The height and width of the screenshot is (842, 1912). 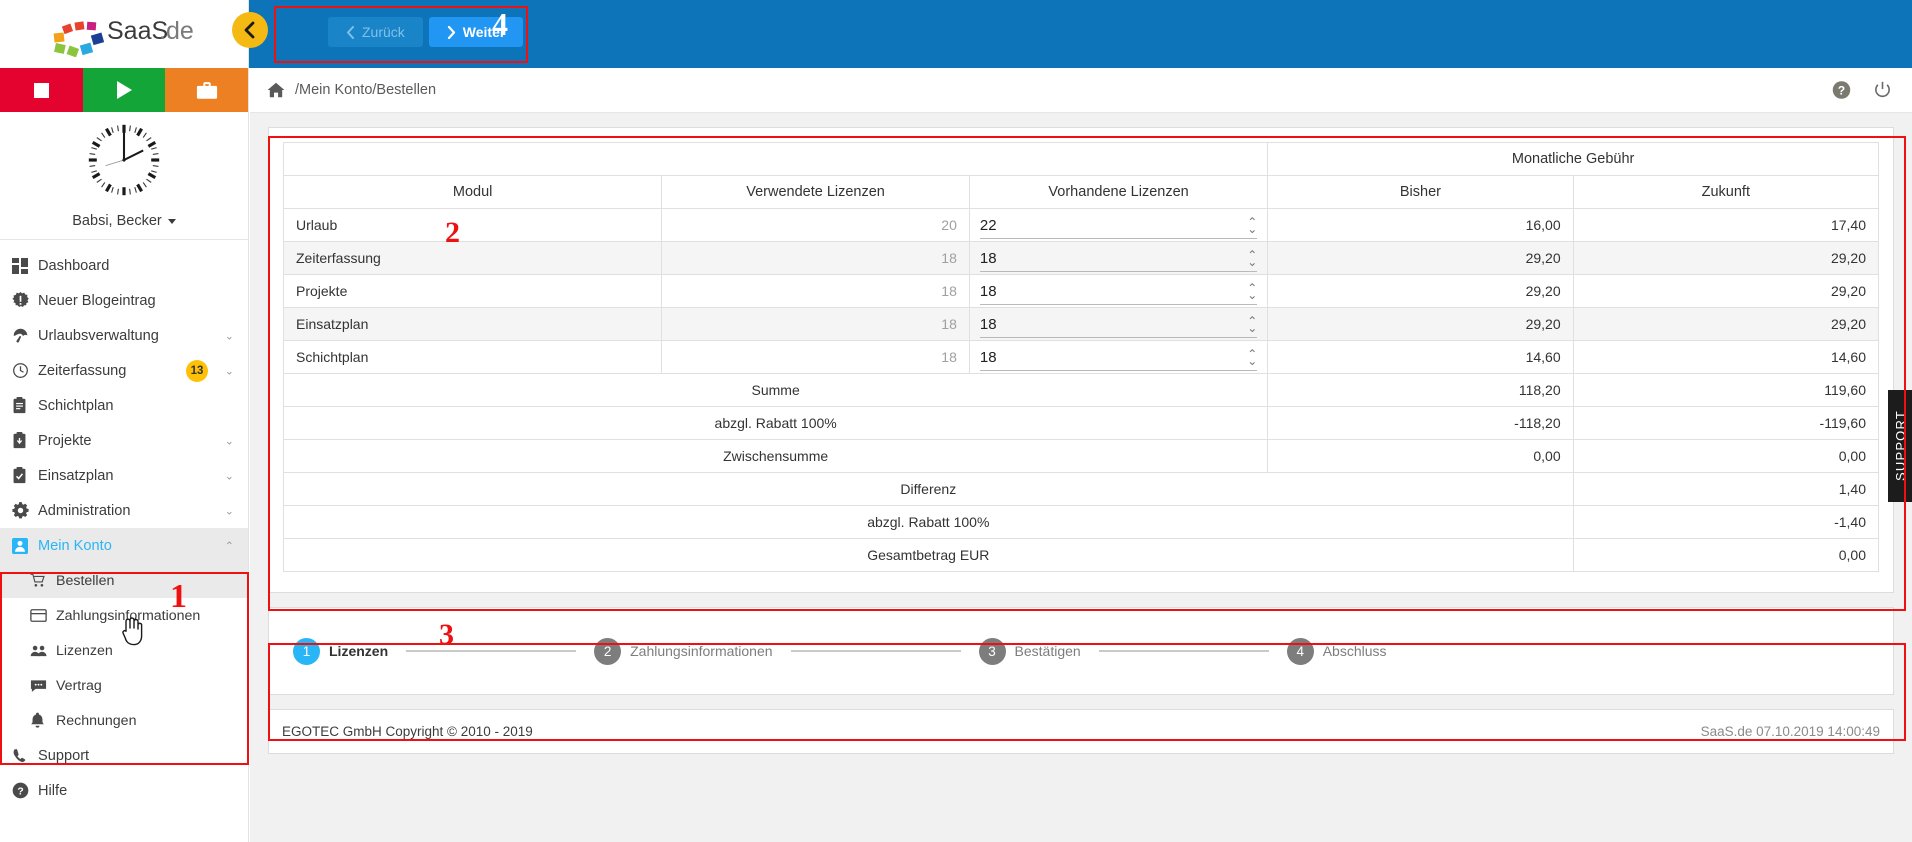 I want to click on briefcase-button, so click(x=207, y=90).